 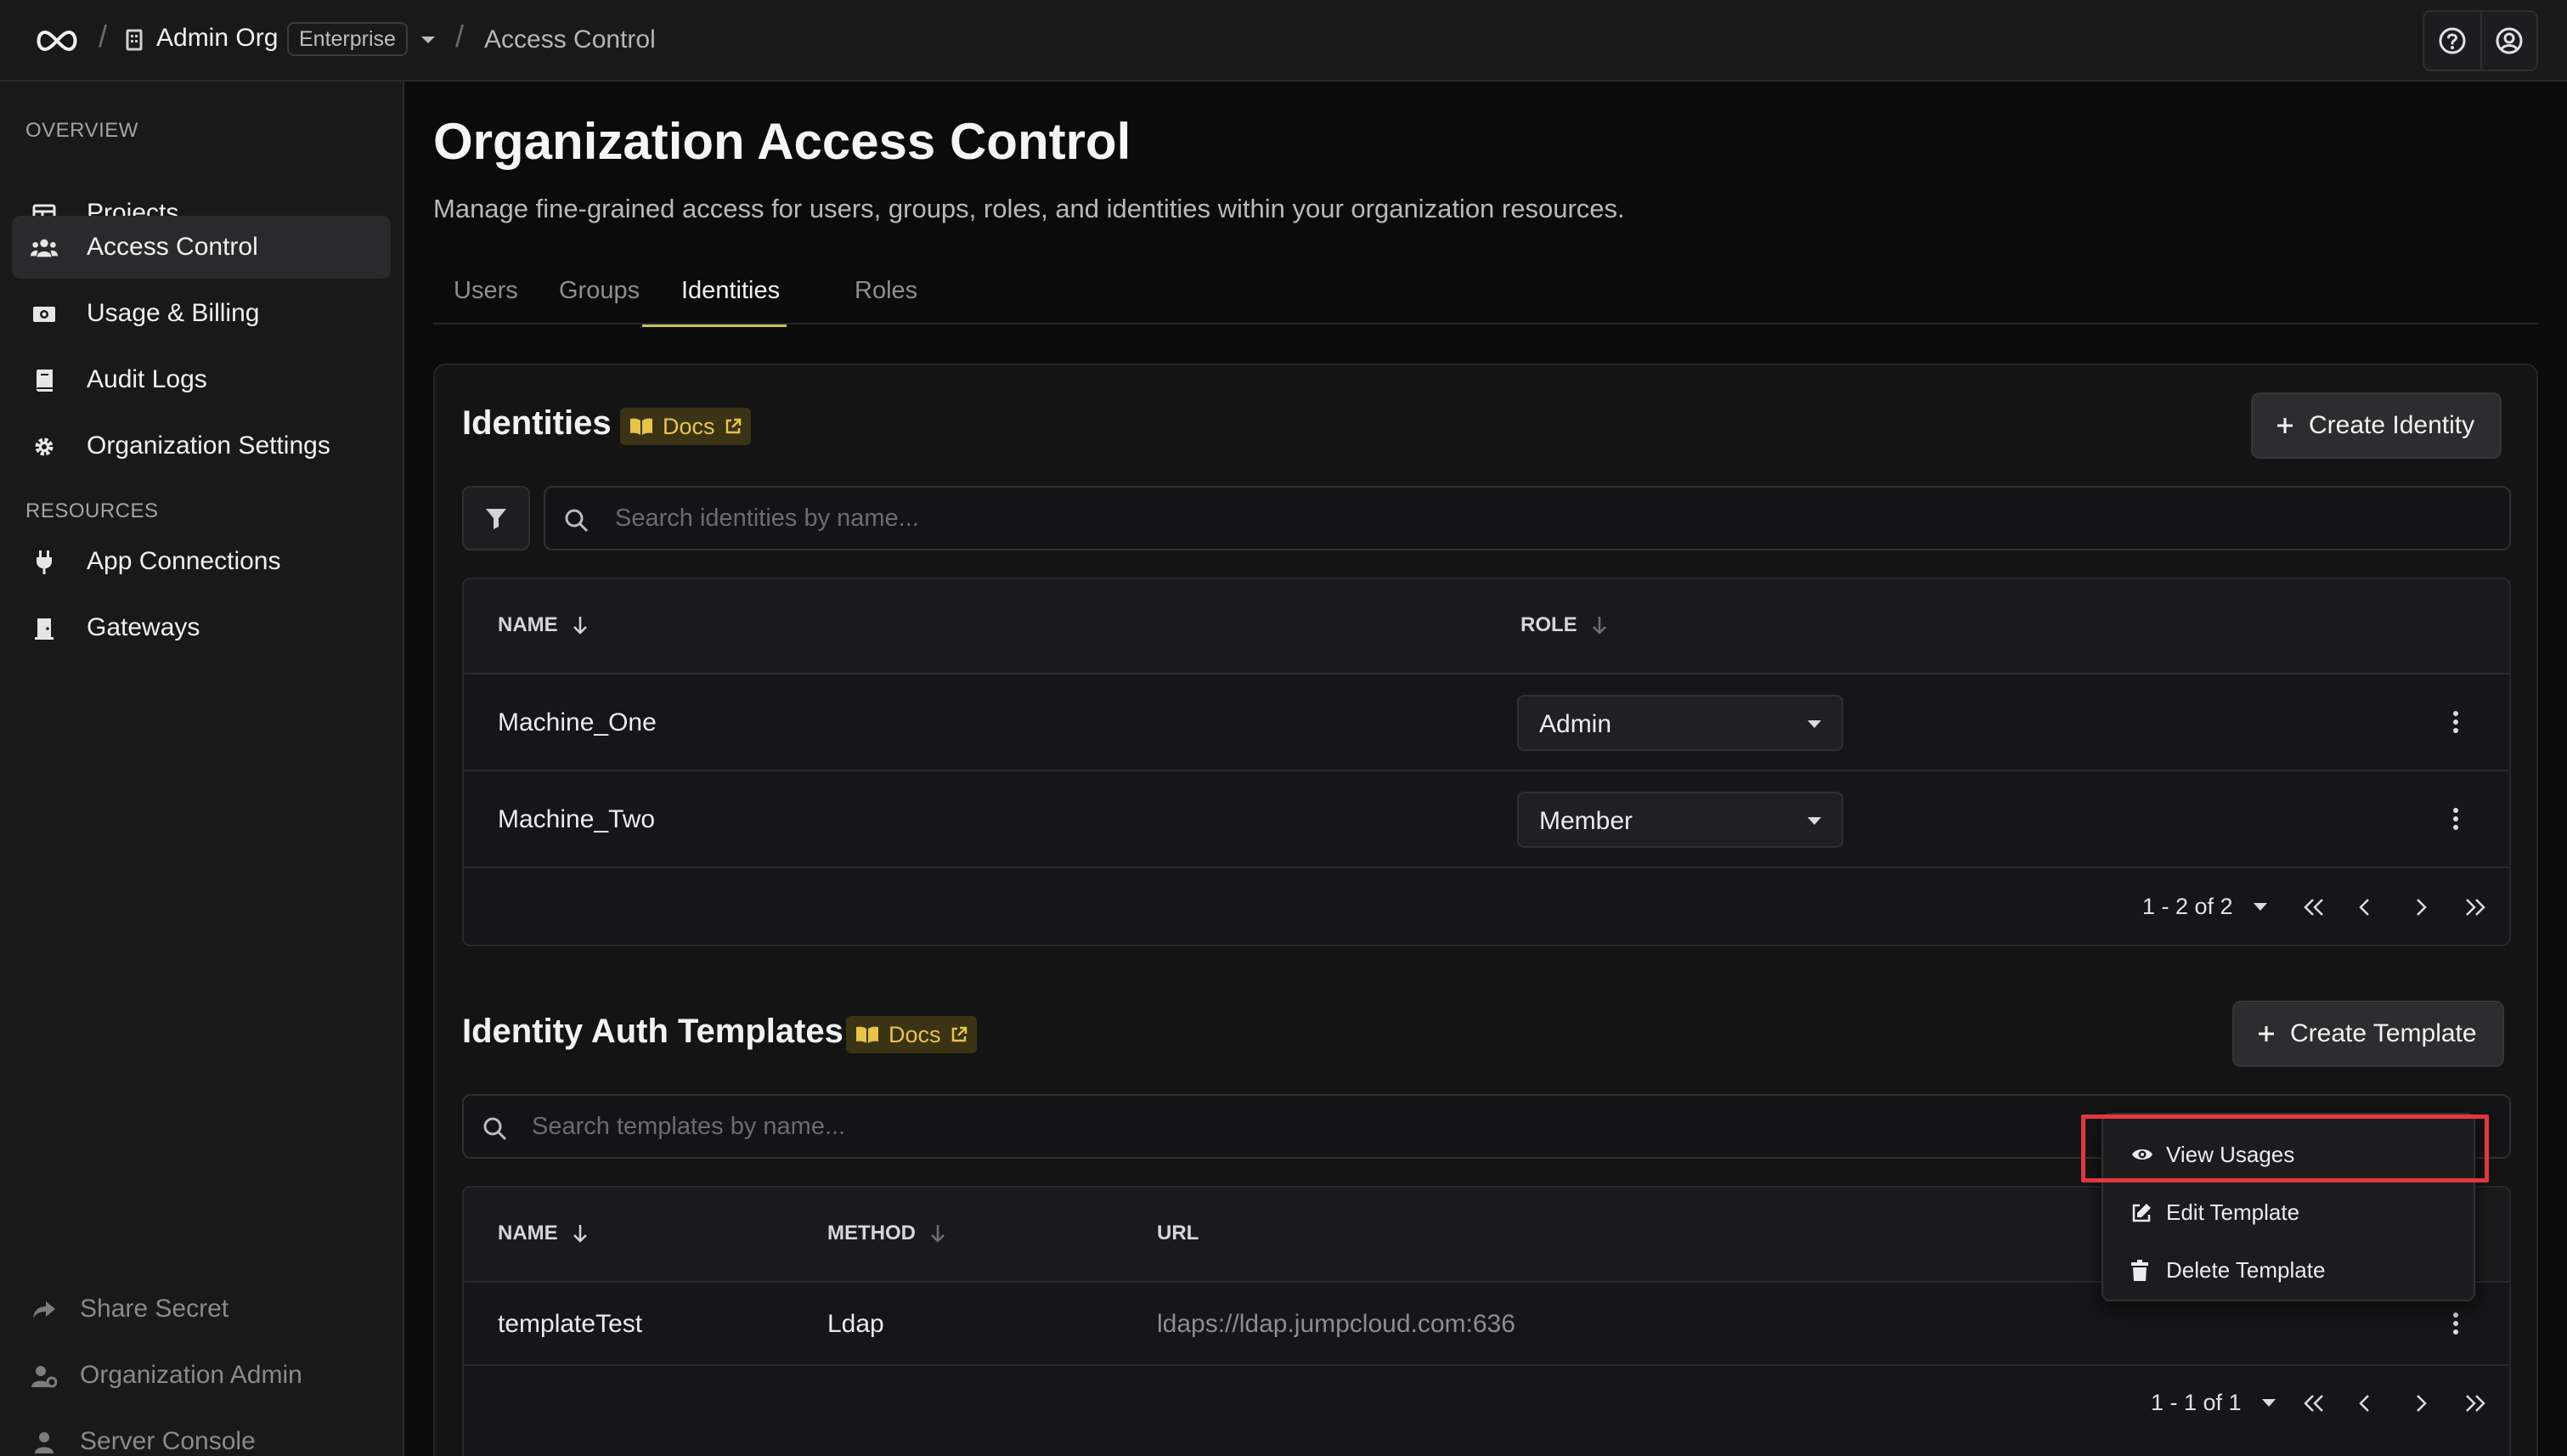 I want to click on sidebar-item-label: Usage & Billing, so click(x=174, y=313).